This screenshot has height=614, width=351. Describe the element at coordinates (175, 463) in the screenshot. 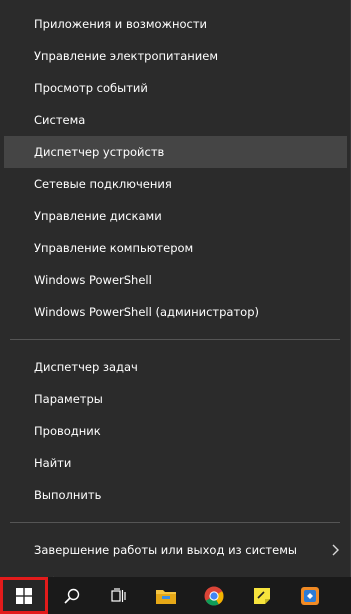

I see `menu-item-search: Найти` at that location.